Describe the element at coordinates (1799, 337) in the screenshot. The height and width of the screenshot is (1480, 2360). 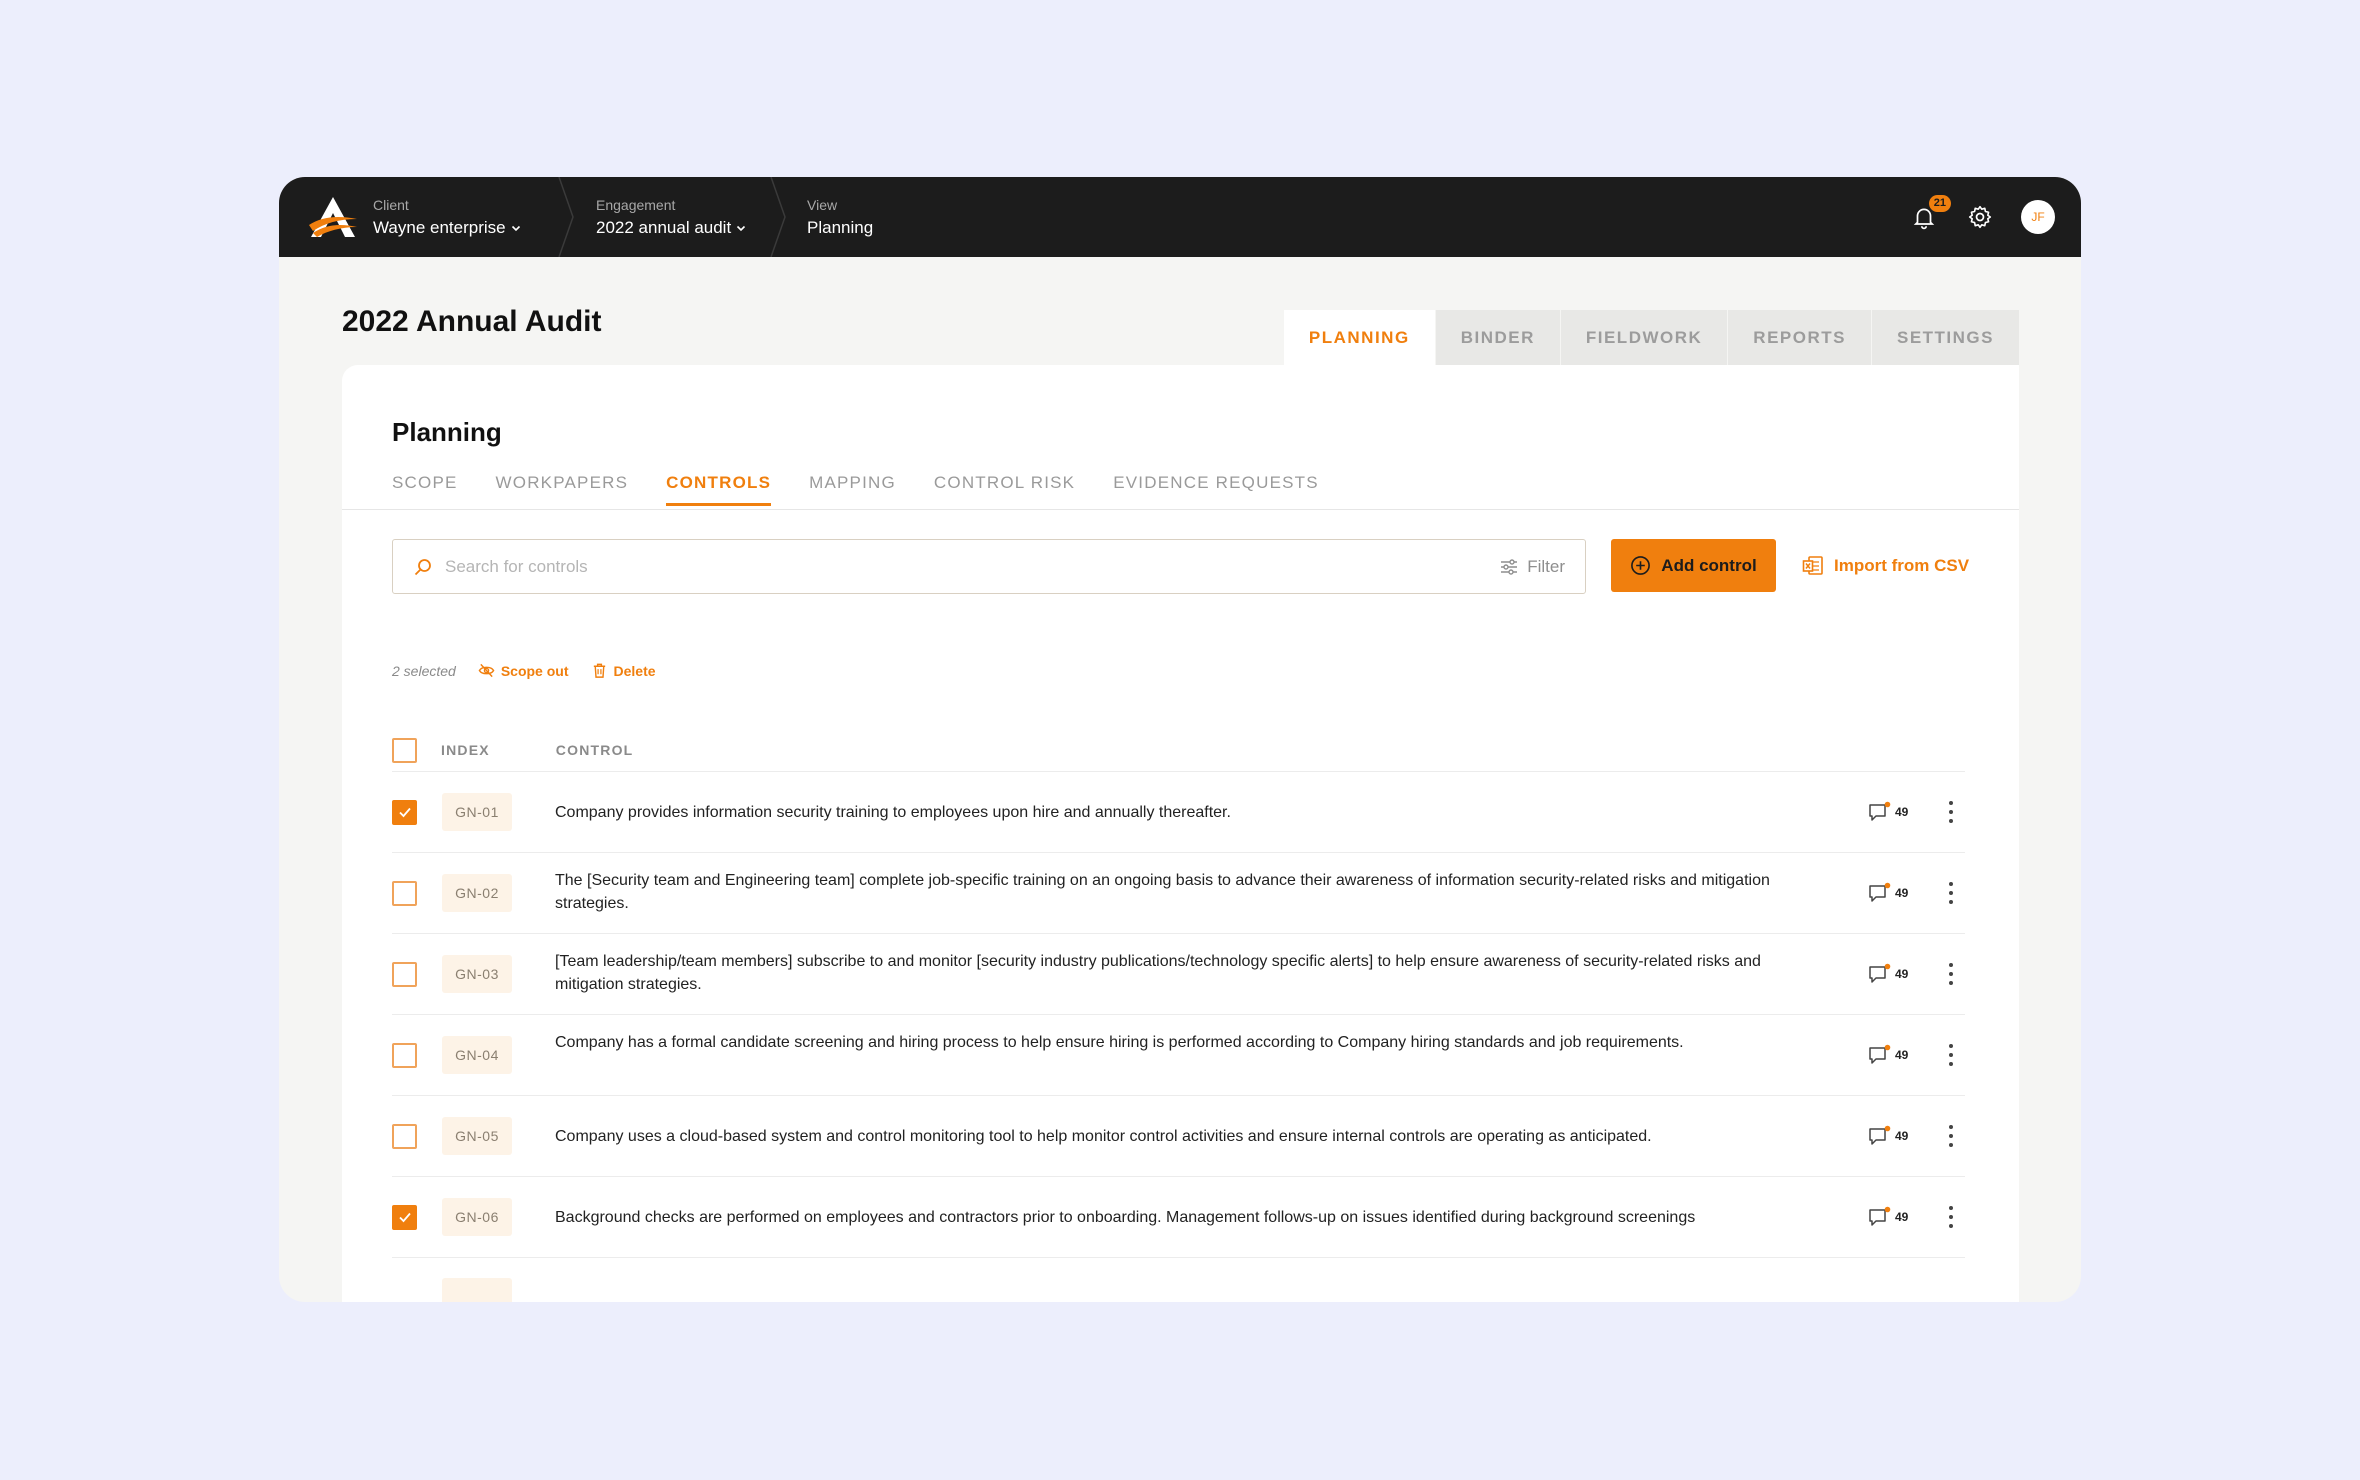
I see `tab-reports: REPORTS` at that location.